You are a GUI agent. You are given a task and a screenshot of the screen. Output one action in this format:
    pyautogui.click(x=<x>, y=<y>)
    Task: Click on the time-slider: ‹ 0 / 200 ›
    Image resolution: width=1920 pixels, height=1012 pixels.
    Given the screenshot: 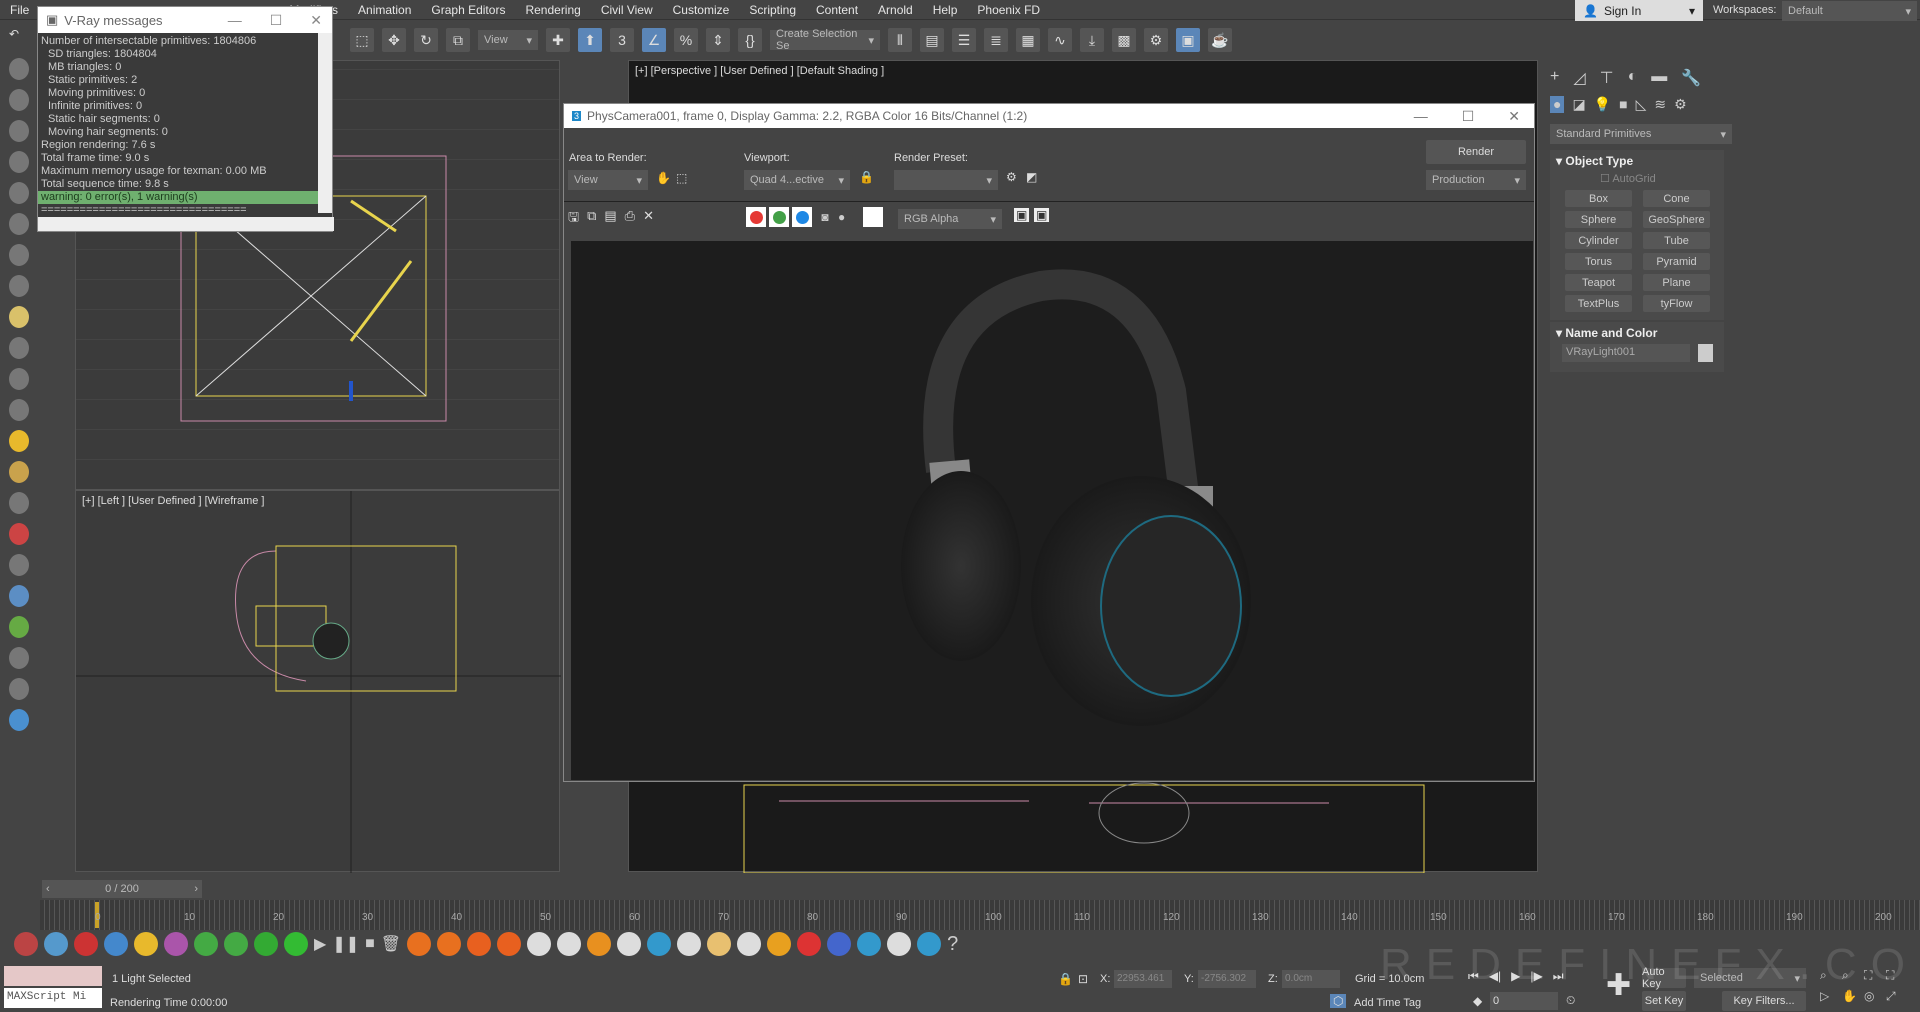 What is the action you would take?
    pyautogui.click(x=122, y=889)
    